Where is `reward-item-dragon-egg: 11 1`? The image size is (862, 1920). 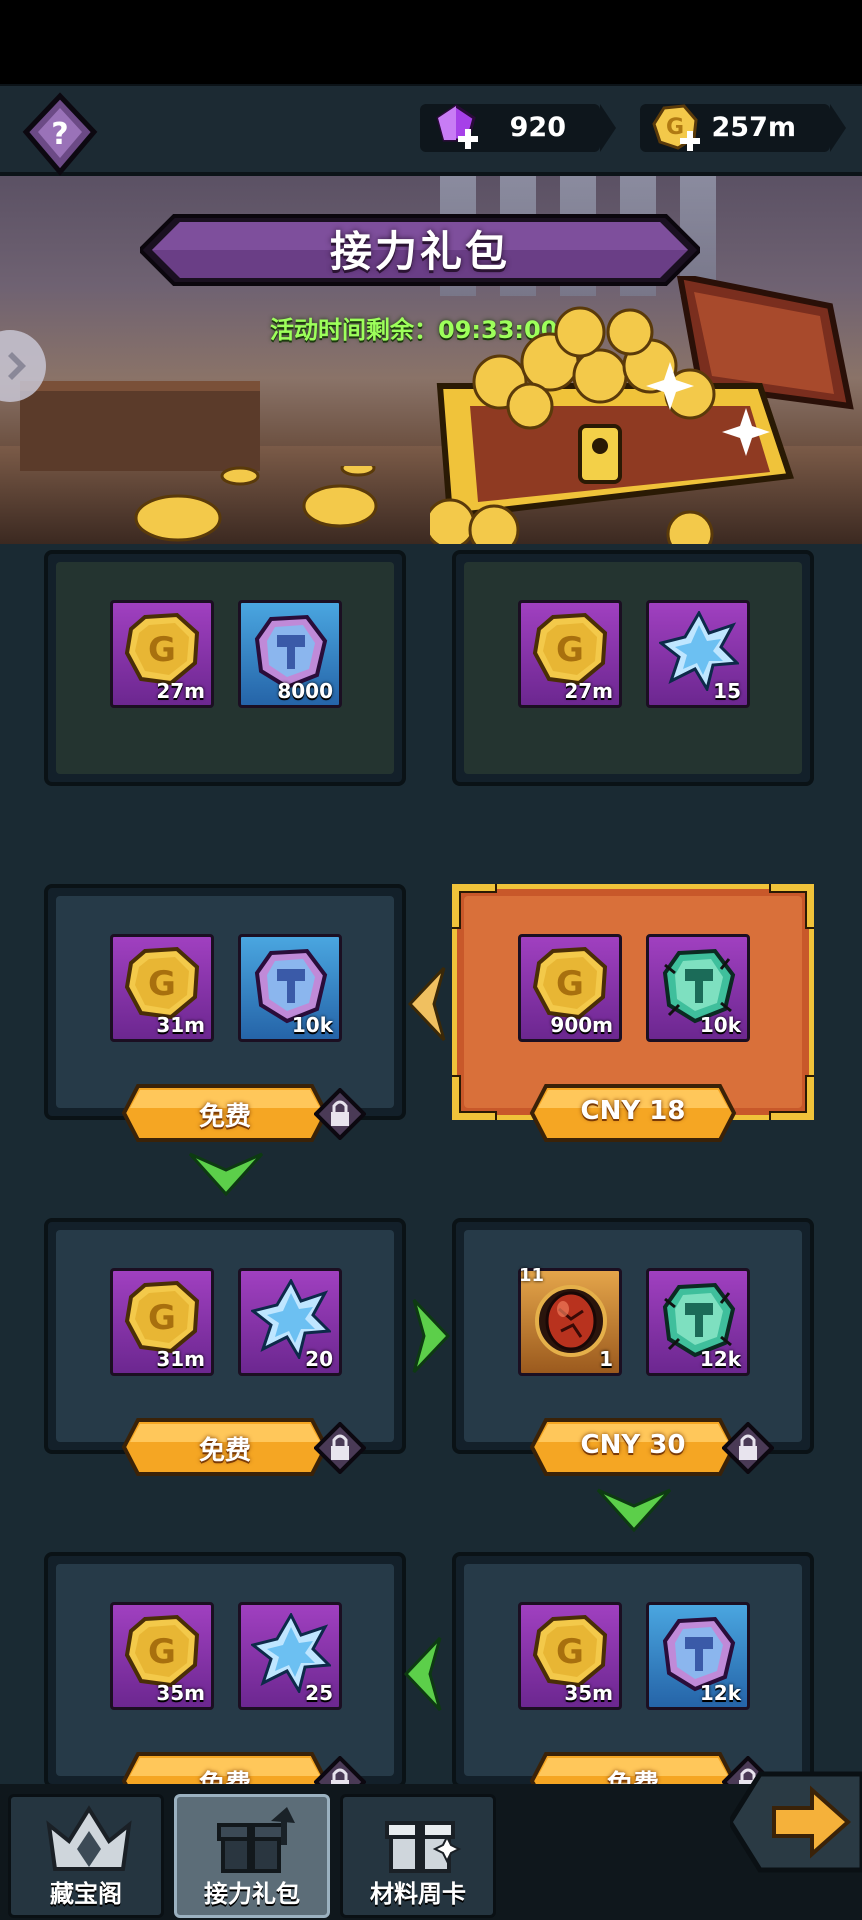
reward-item-dragon-egg: 11 1 is located at coordinates (570, 1320).